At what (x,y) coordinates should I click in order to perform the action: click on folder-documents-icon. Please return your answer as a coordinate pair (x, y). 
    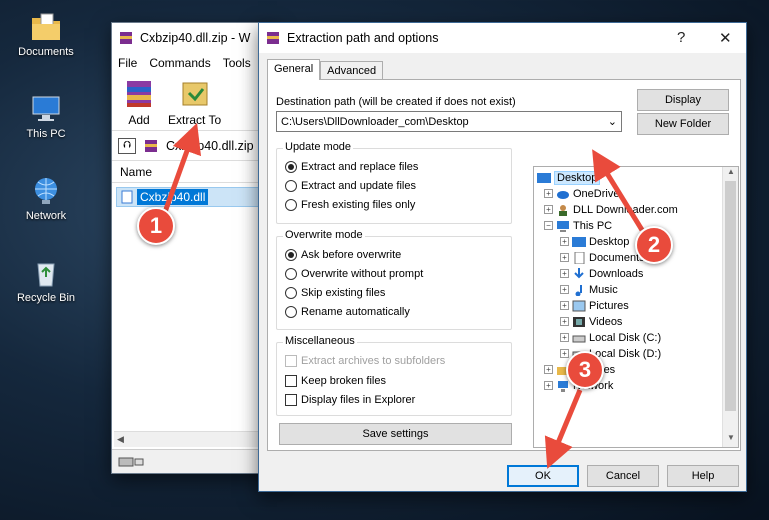
    Looking at the image, I should click on (46, 27).